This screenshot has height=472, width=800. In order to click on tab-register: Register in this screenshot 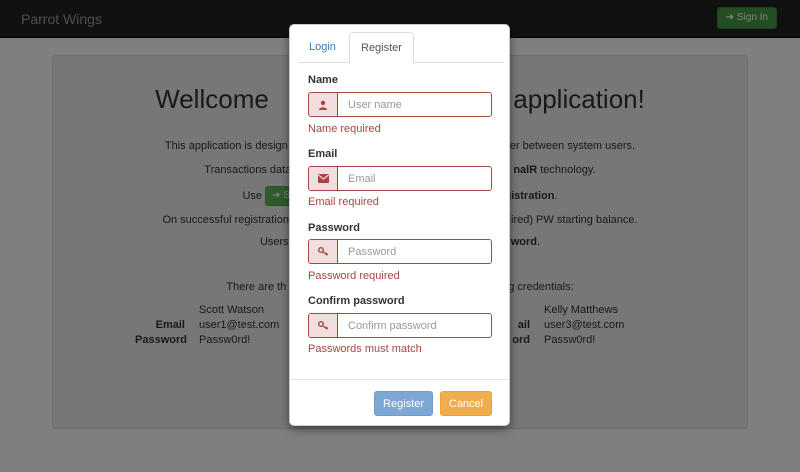, I will do `click(381, 48)`.